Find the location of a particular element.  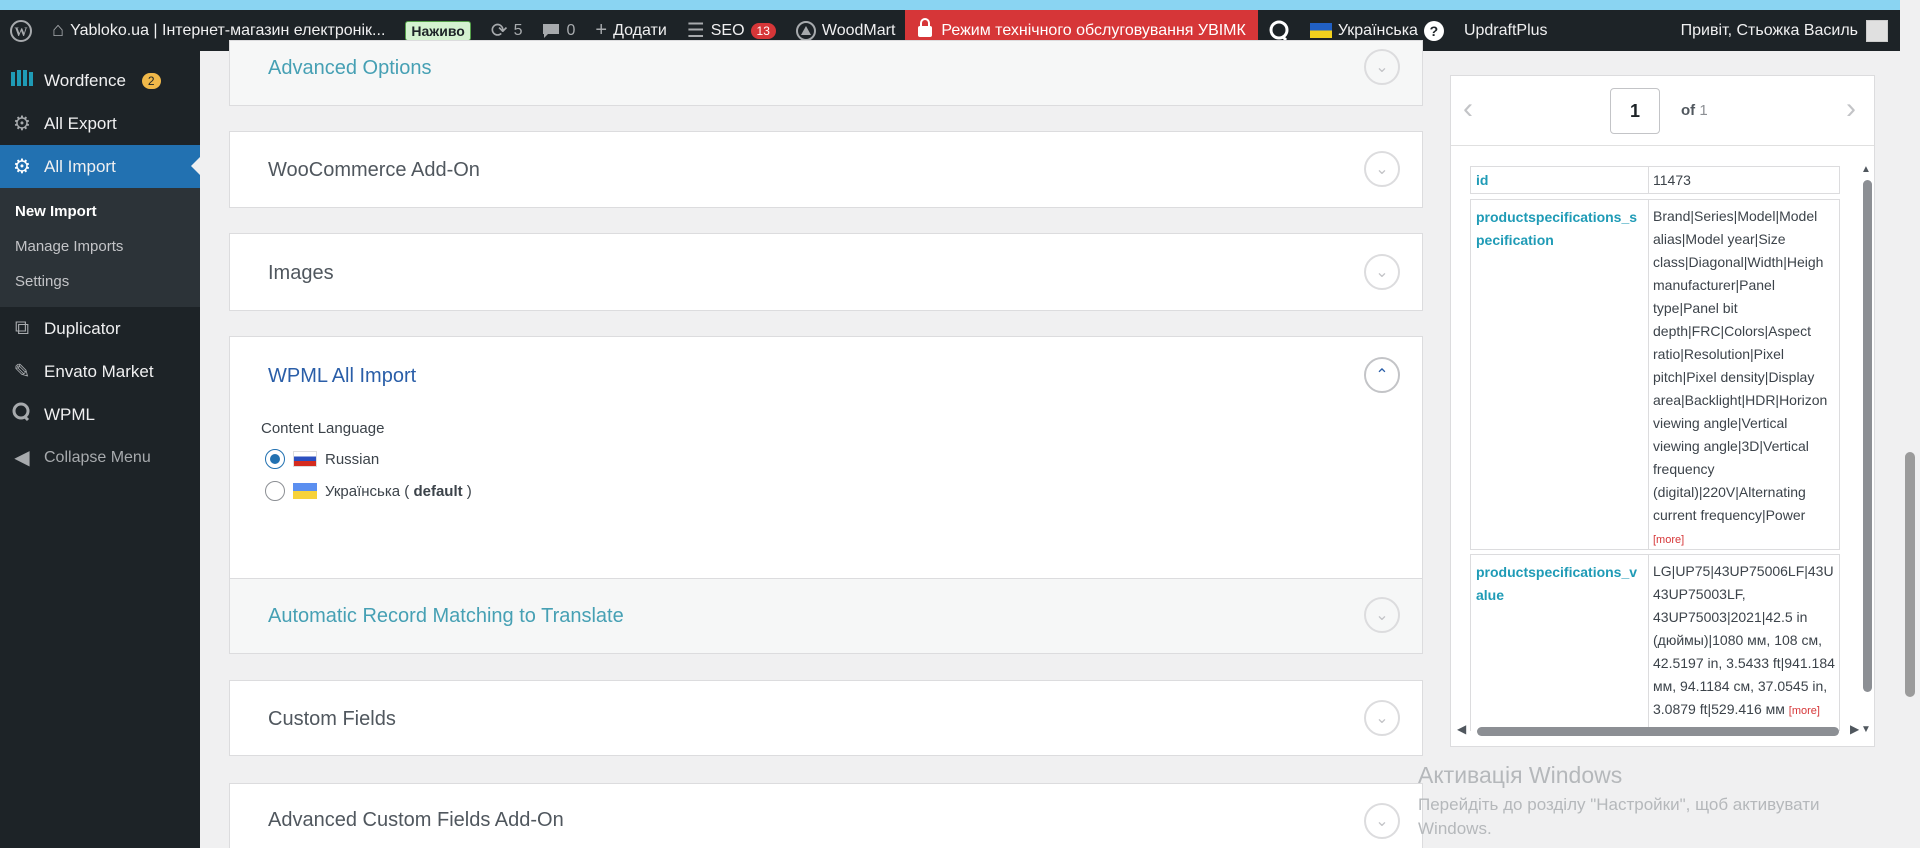

record-pager: ‹ 1 of 1 › is located at coordinates (1662, 111).